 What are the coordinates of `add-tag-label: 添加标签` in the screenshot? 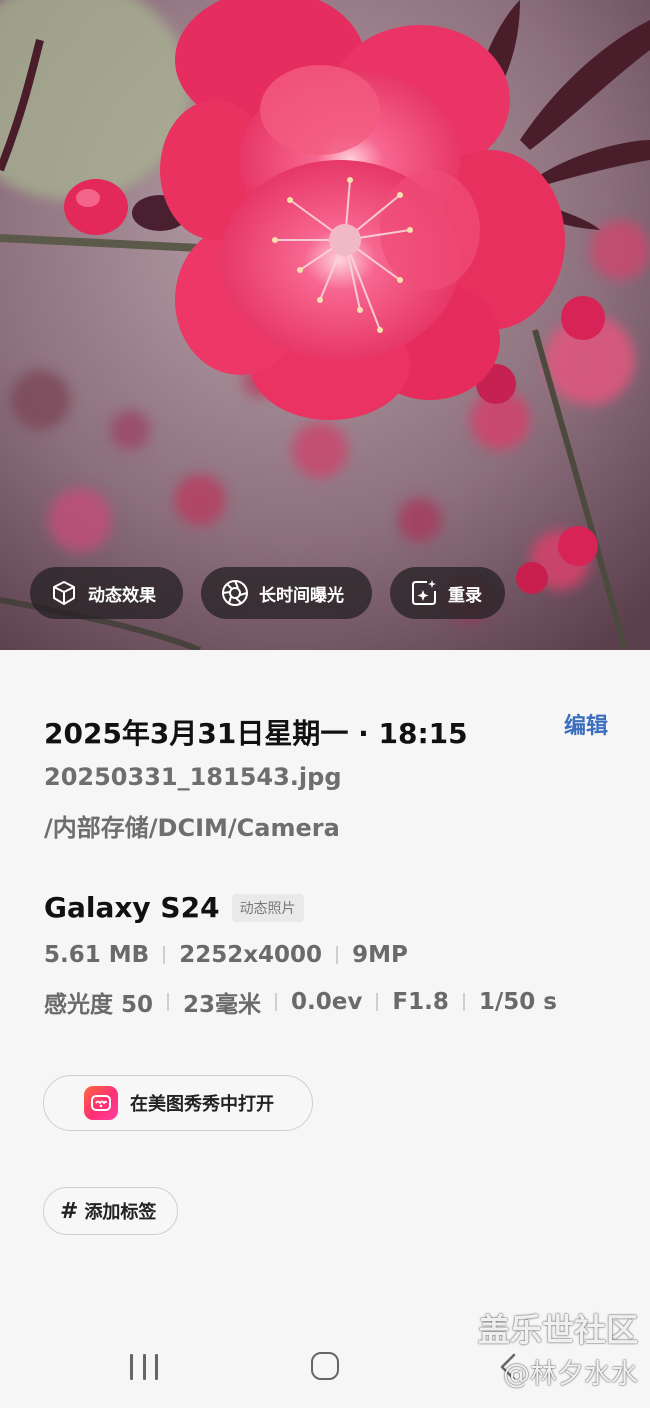 It's located at (120, 1212).